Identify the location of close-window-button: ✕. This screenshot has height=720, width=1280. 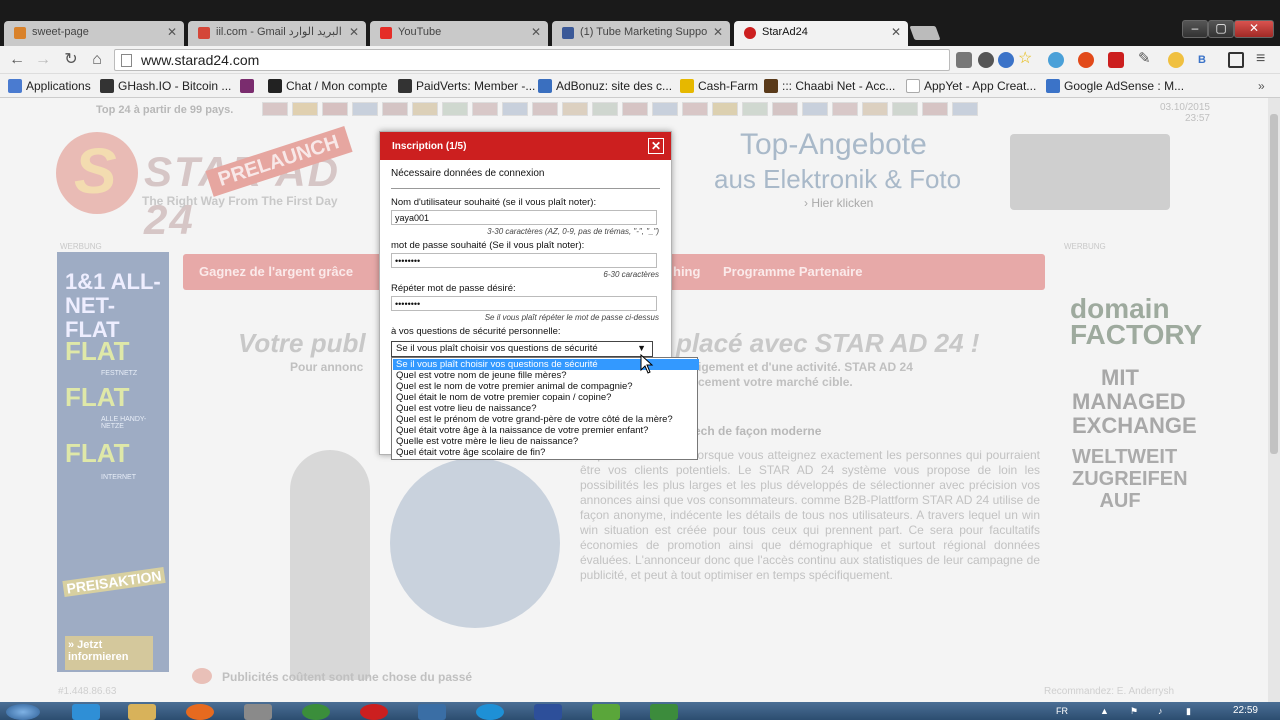
(1254, 29).